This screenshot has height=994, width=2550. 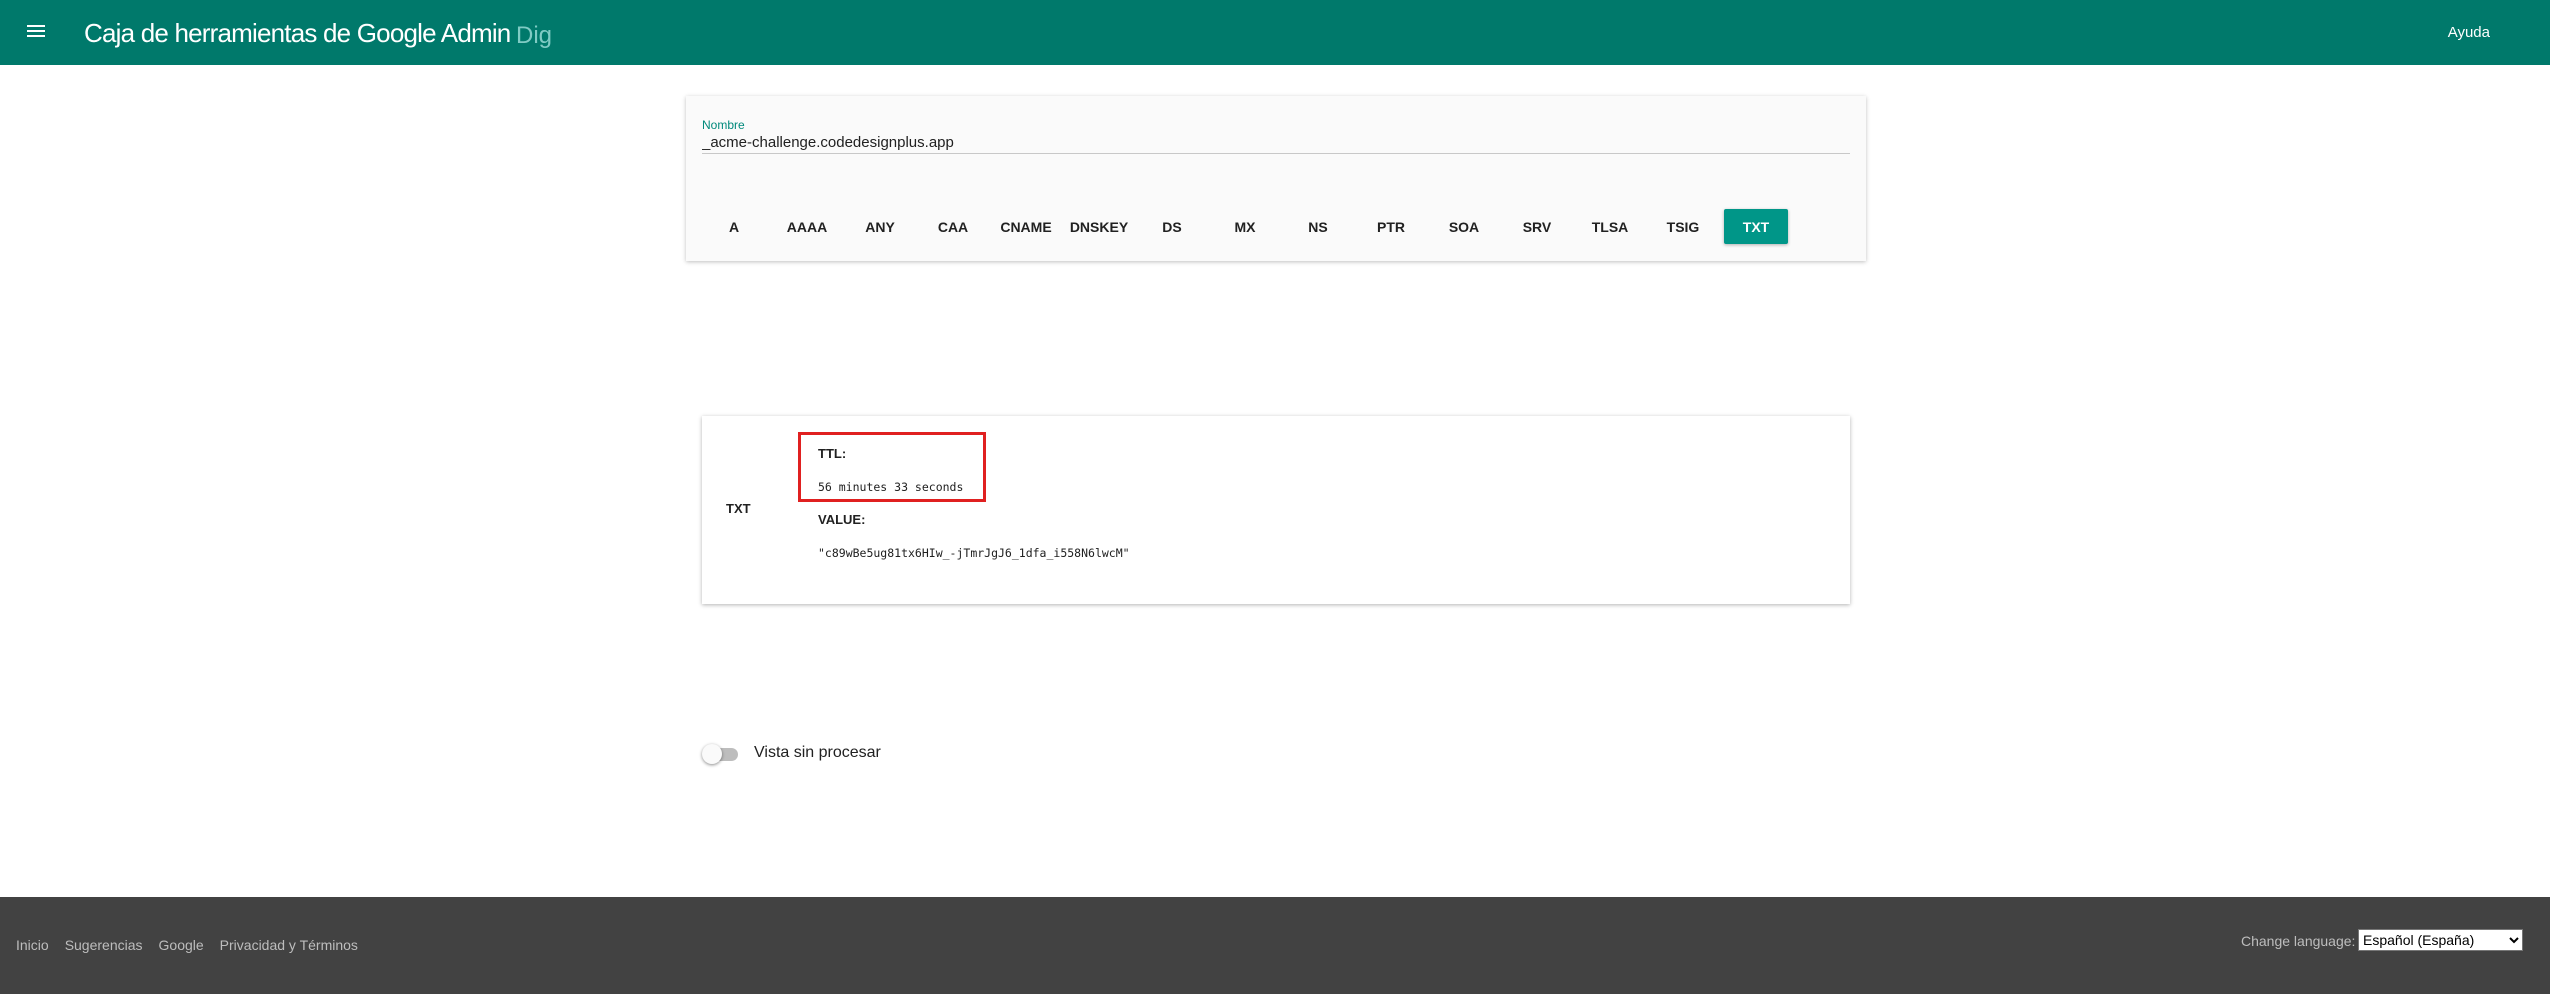 I want to click on language-label: Change language:, so click(x=2298, y=941).